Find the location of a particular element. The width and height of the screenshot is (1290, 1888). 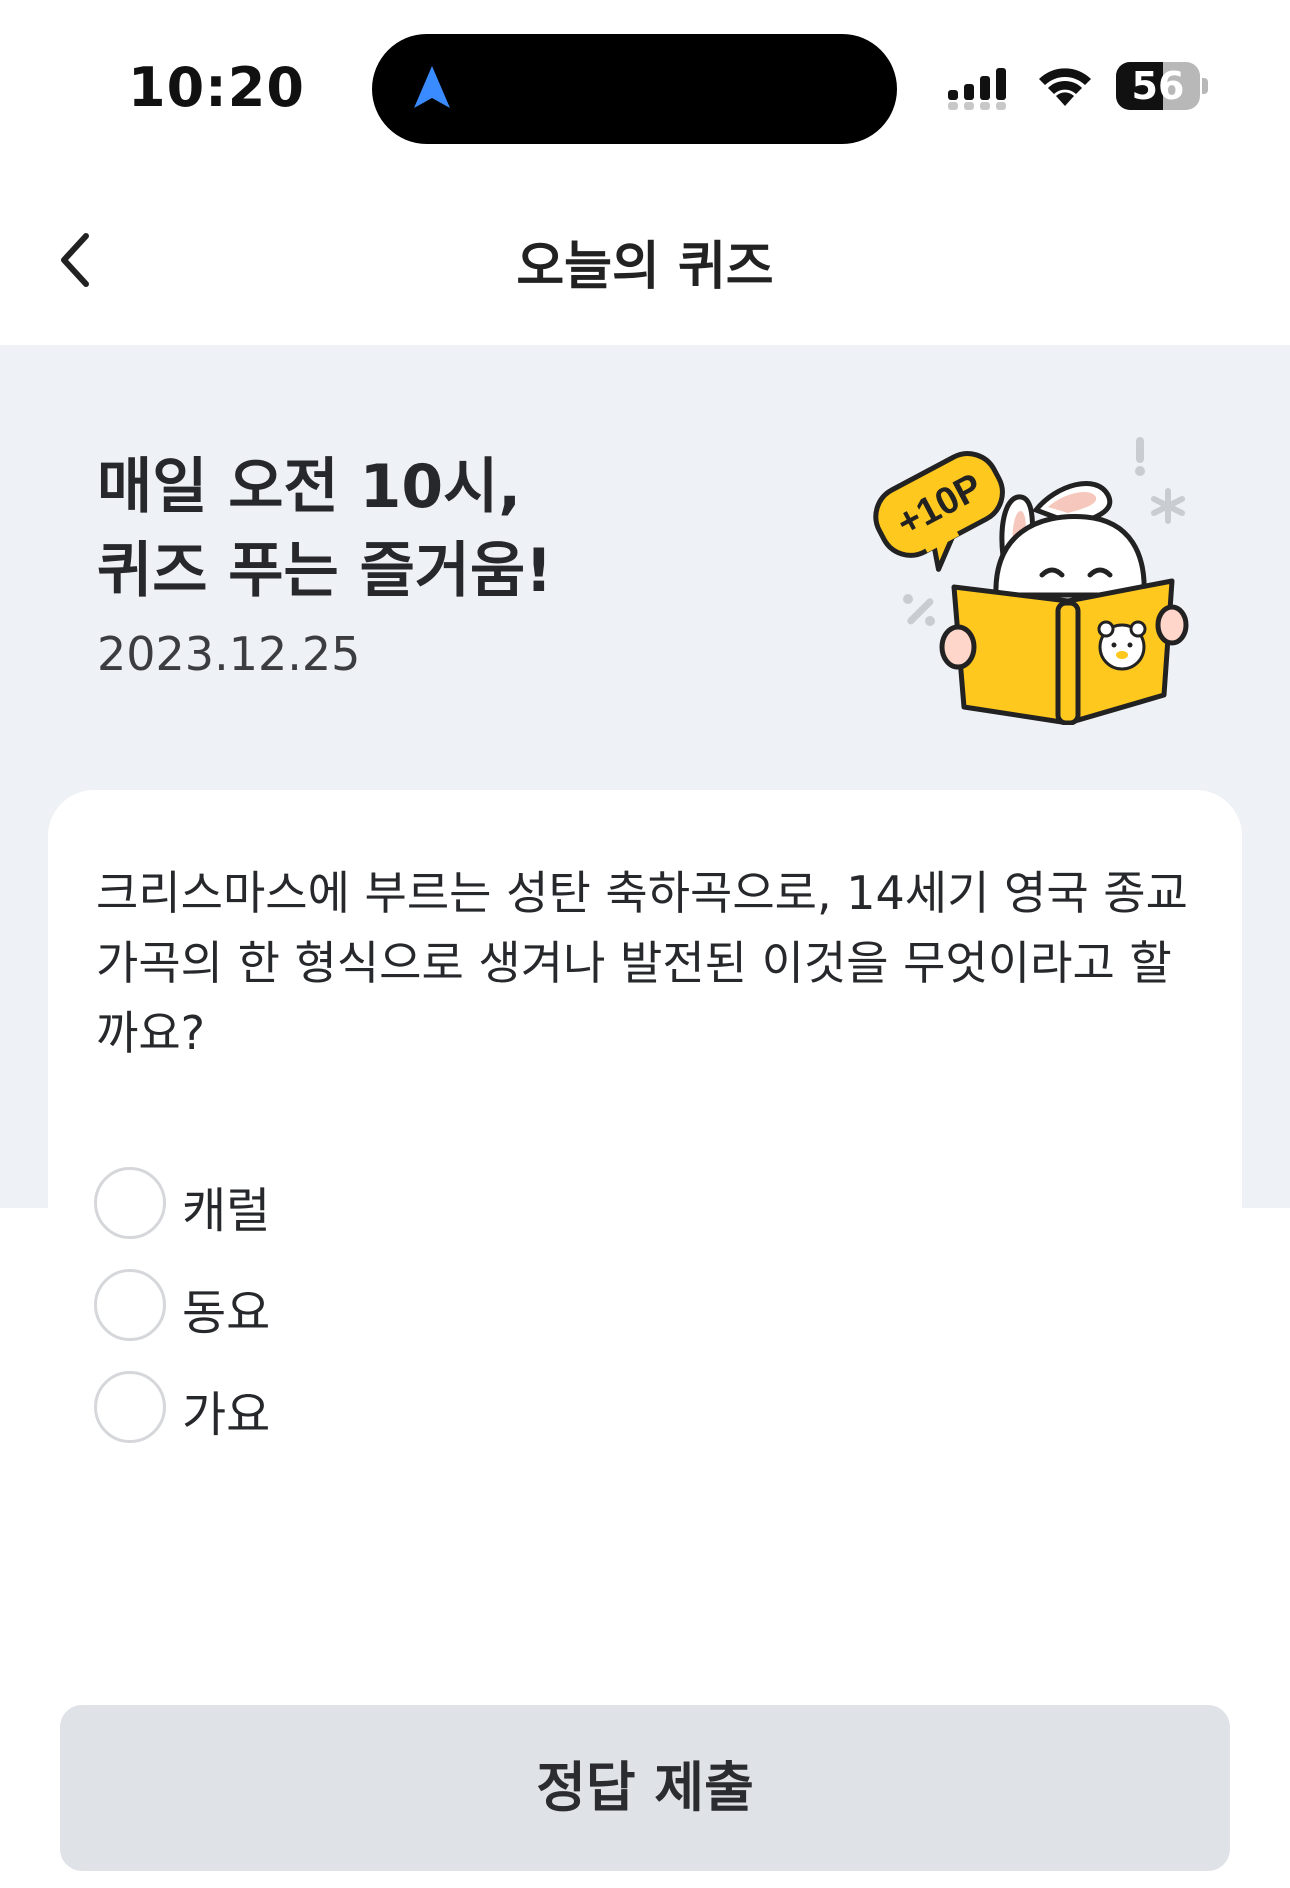

location-arrow-icon is located at coordinates (432, 87).